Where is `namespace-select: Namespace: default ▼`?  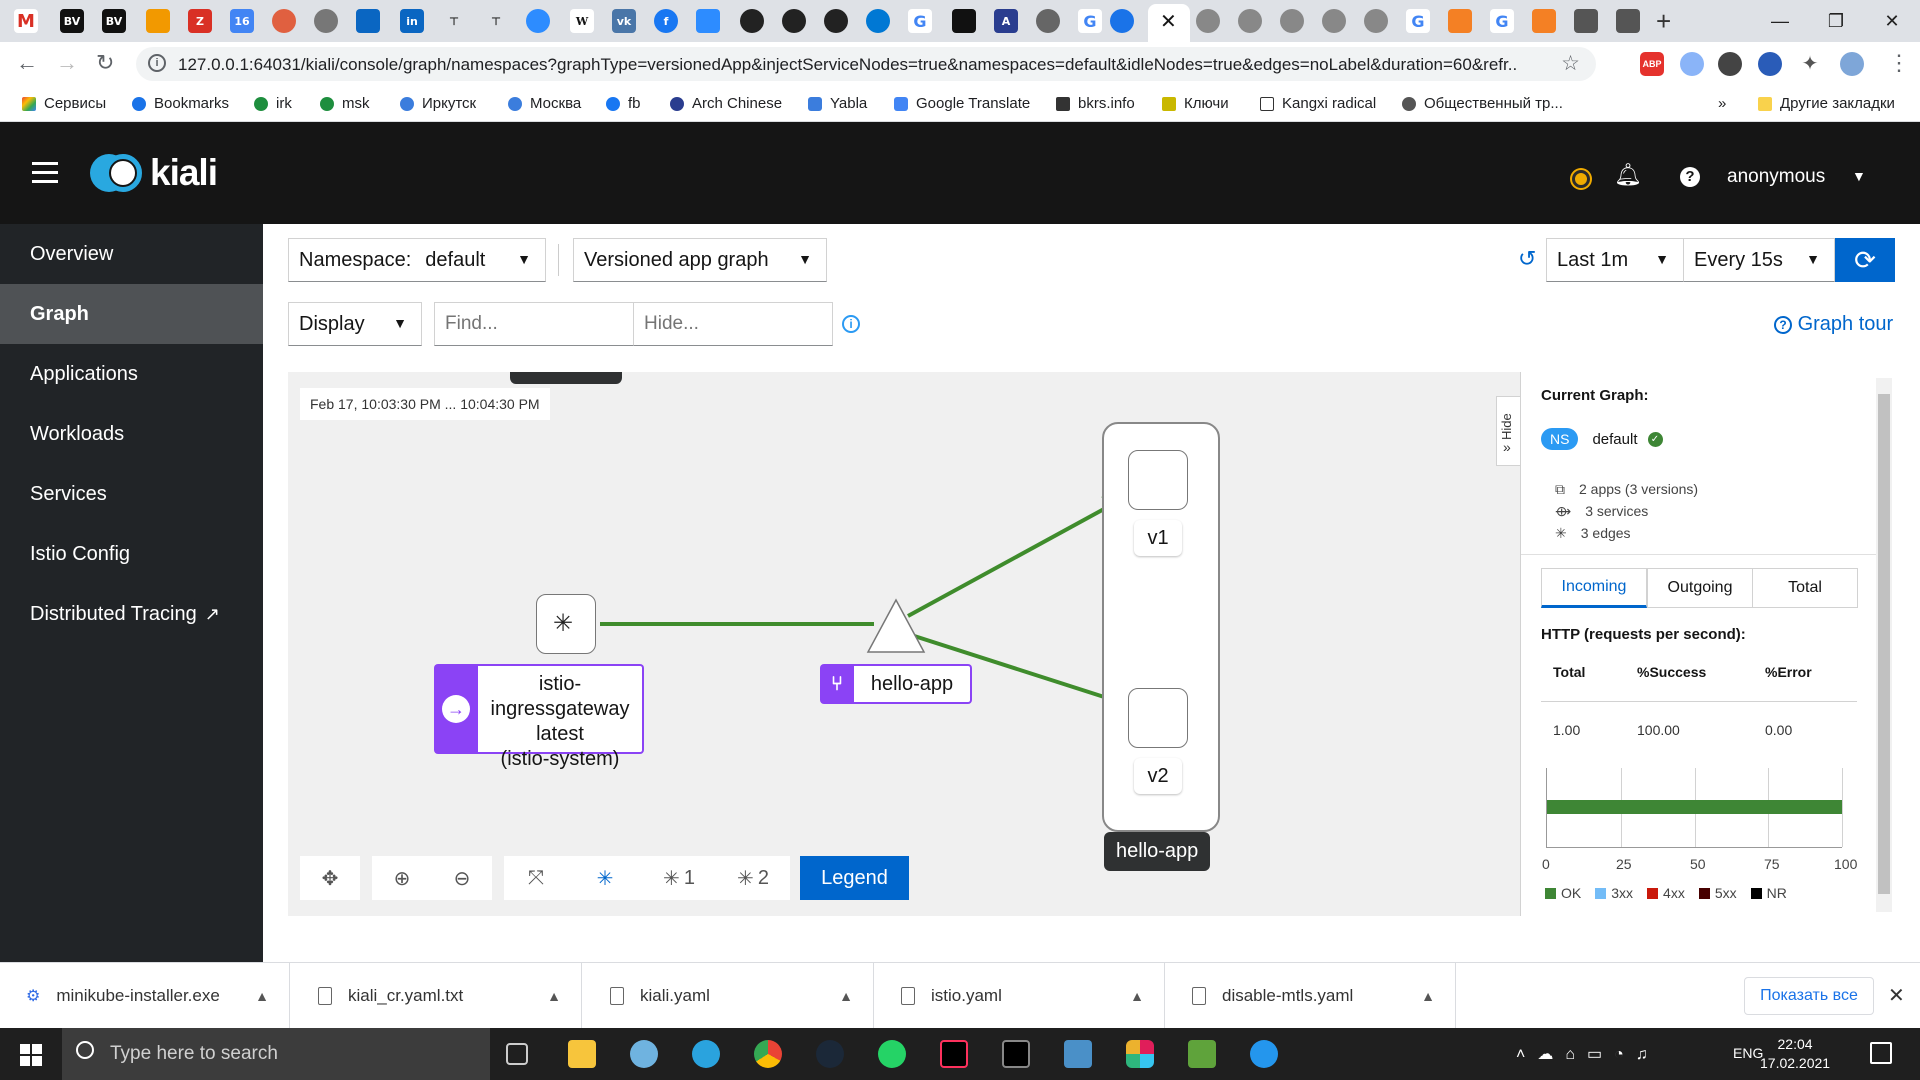 namespace-select: Namespace: default ▼ is located at coordinates (417, 260).